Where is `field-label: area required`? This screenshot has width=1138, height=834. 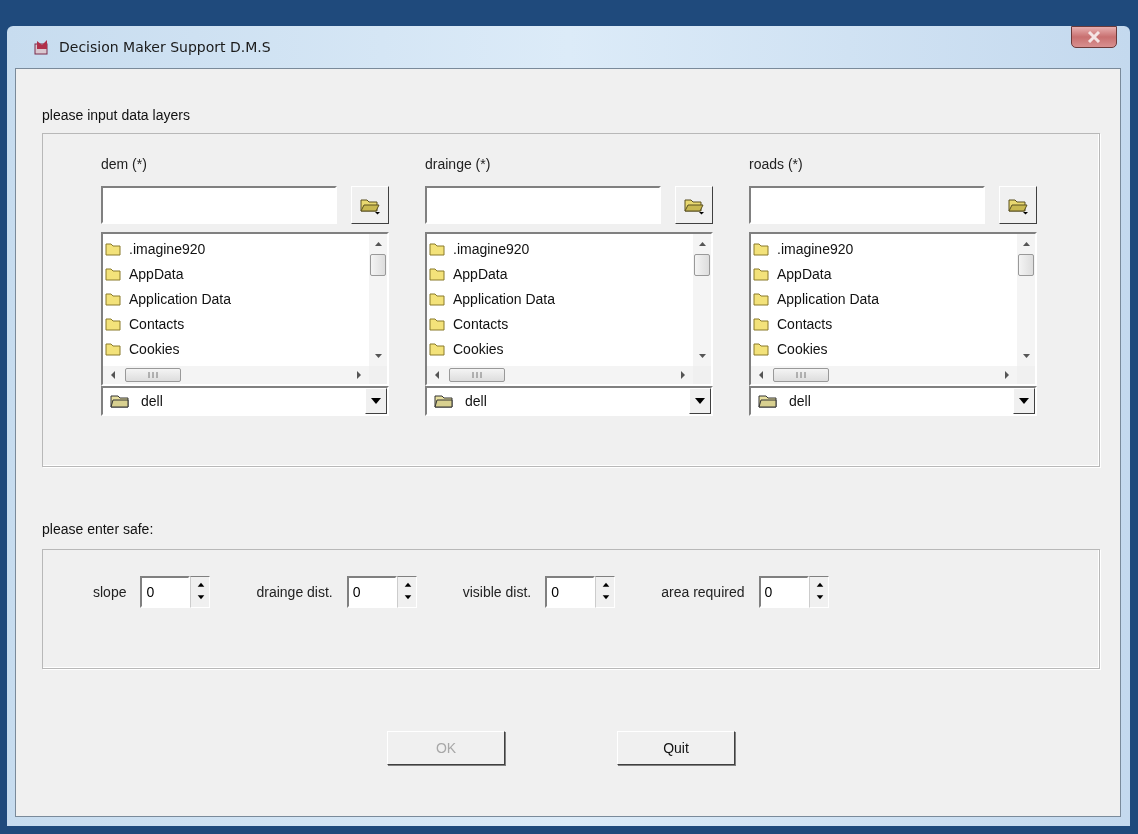
field-label: area required is located at coordinates (703, 592).